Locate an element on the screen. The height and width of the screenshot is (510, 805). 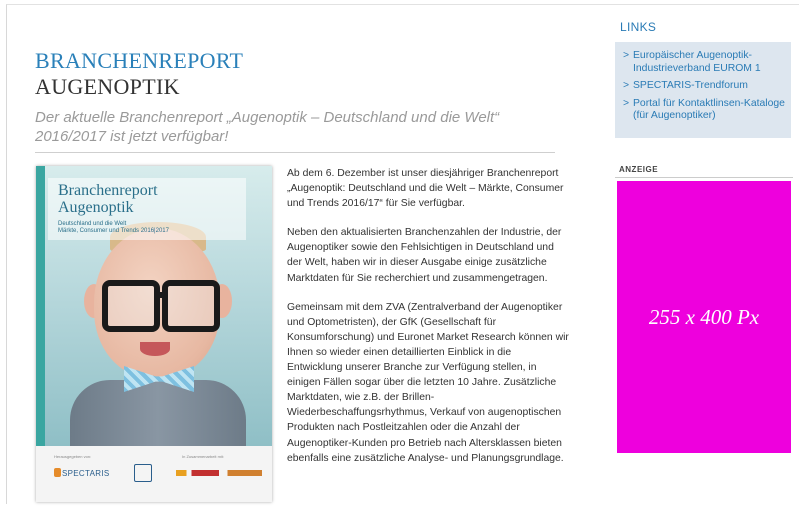
cover-shirt is located at coordinates (158, 415).